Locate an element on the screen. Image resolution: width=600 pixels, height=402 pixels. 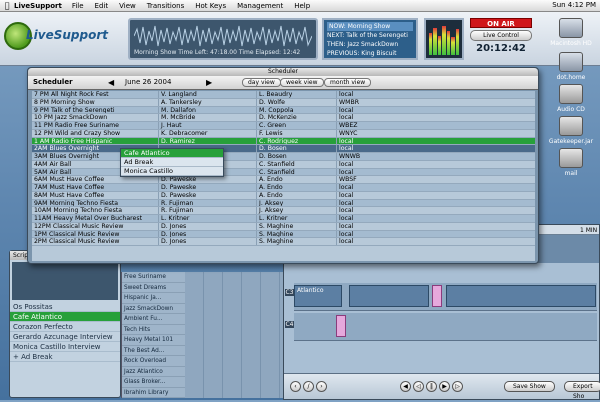
table-row: 5AM Air BallA. BellC. Stanfieldlocal is located at coordinates (283, 172).